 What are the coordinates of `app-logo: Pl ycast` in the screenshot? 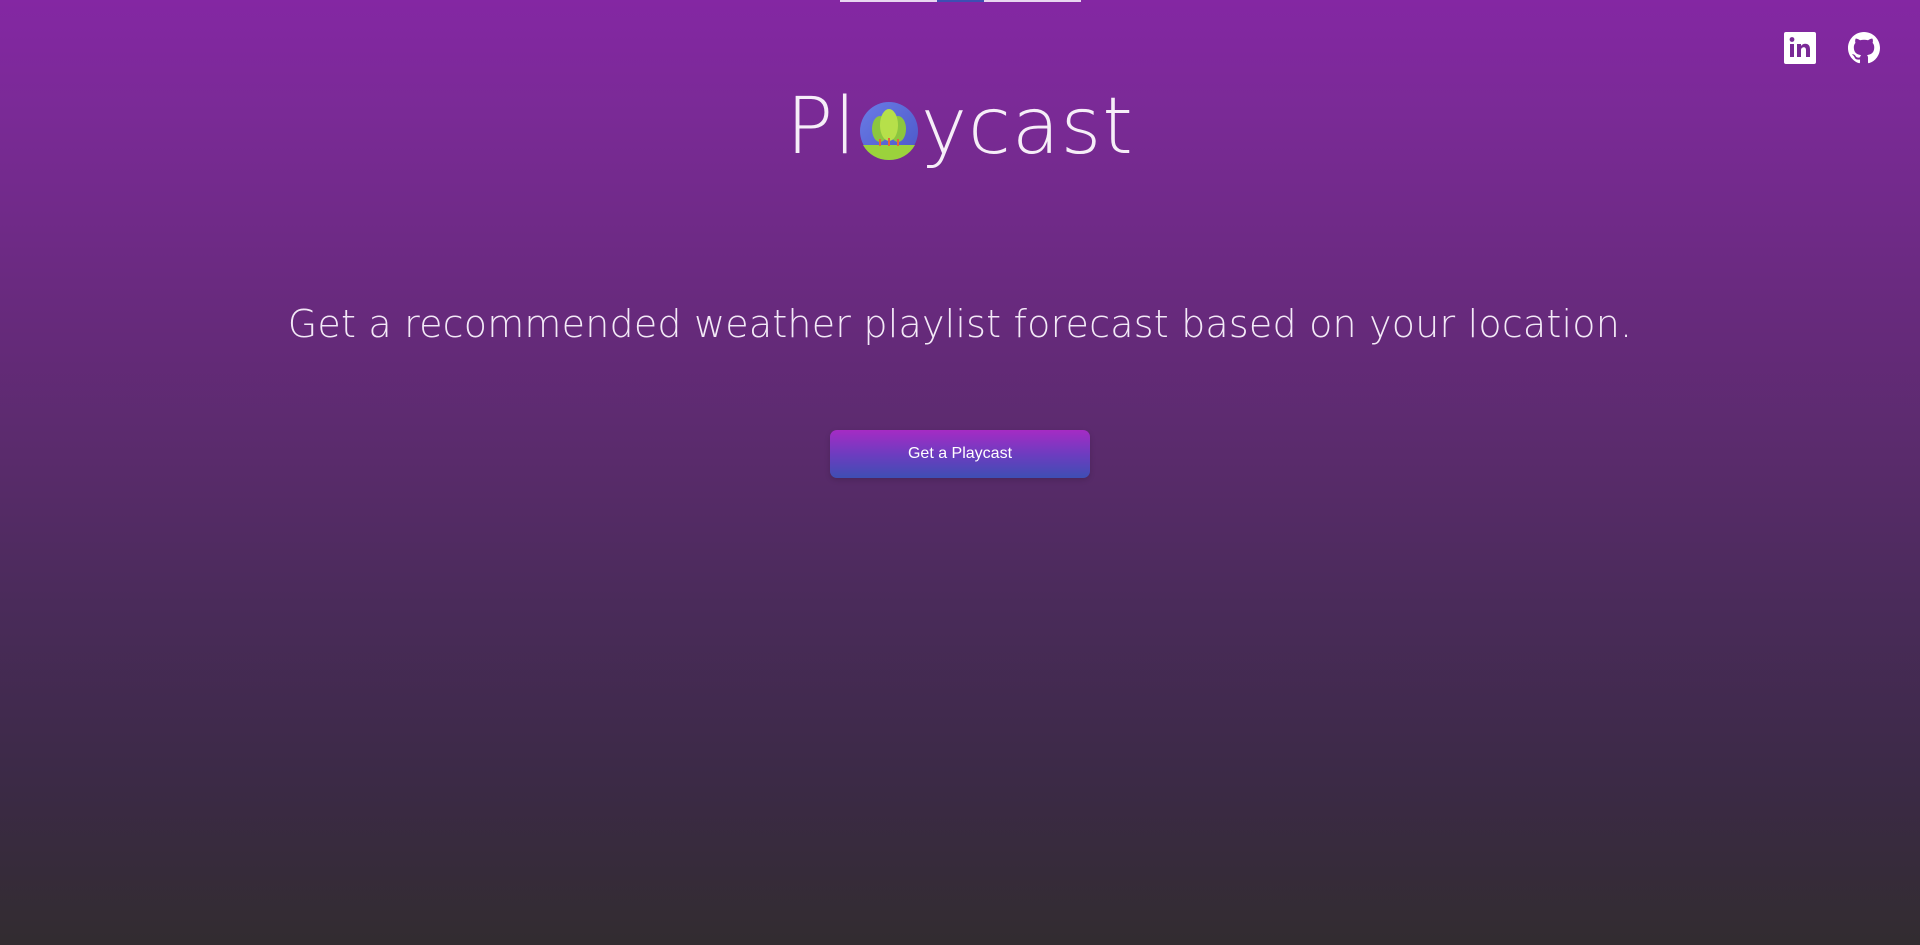 It's located at (960, 127).